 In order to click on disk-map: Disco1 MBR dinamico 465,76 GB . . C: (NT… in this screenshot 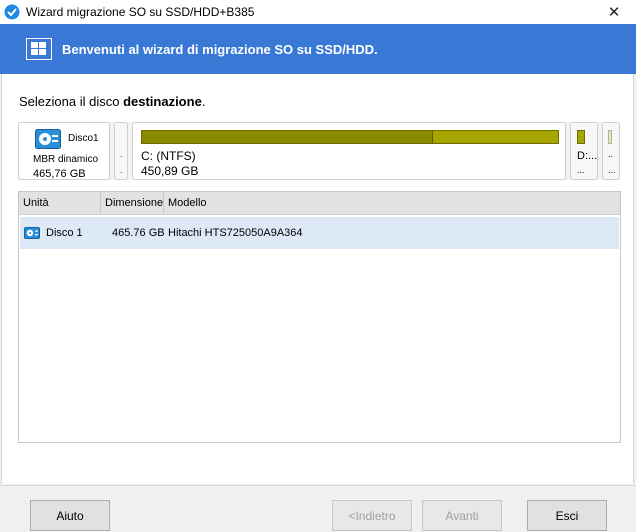, I will do `click(319, 151)`.